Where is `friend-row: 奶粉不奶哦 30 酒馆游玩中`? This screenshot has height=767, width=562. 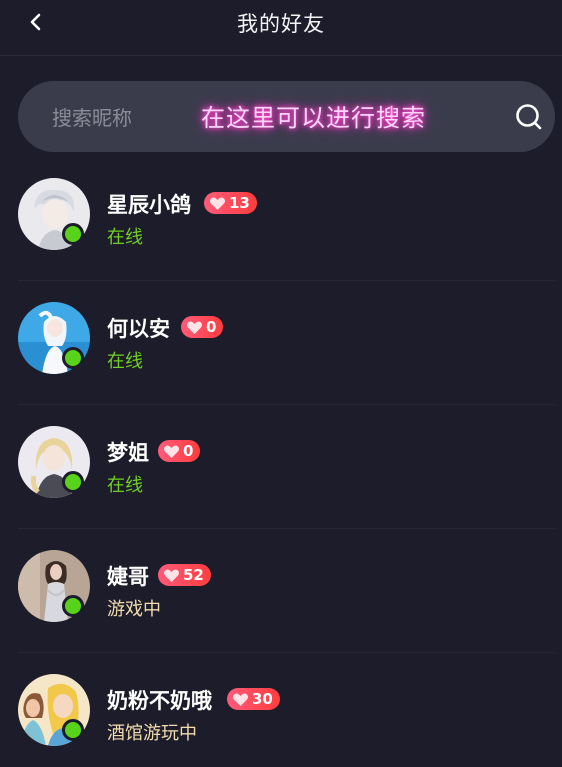
friend-row: 奶粉不奶哦 30 酒馆游玩中 is located at coordinates (286, 709).